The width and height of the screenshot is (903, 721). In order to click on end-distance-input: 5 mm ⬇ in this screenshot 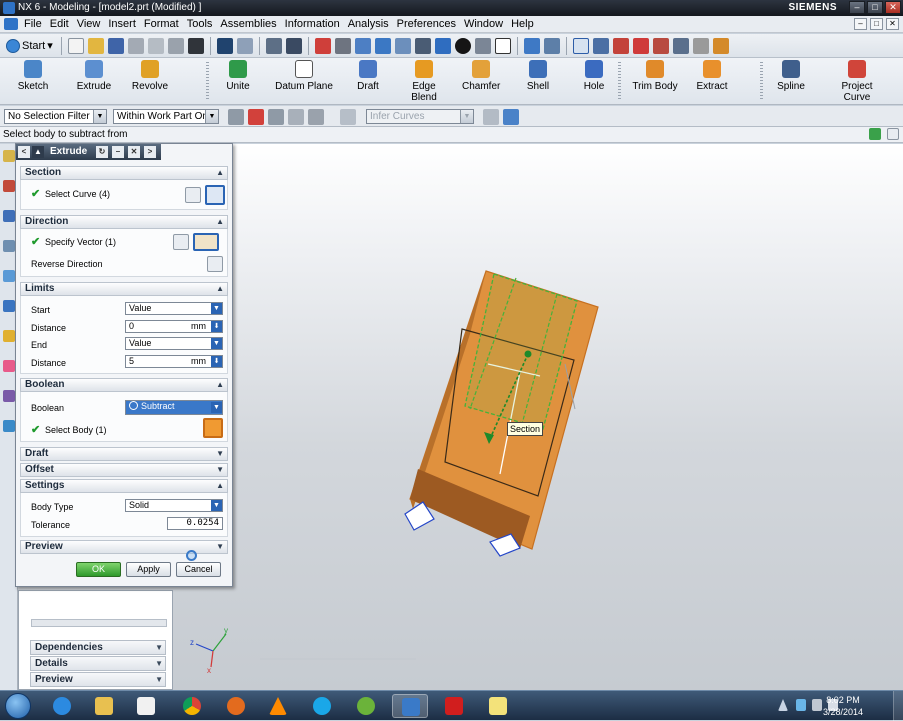, I will do `click(174, 361)`.